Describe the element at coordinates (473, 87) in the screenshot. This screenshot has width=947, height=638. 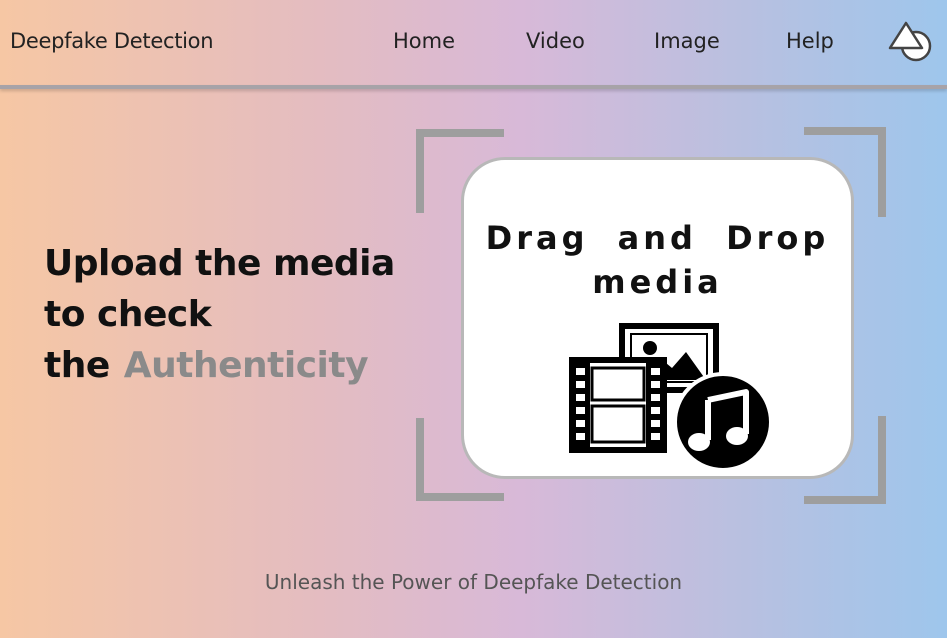
I see `navbar-divider` at that location.